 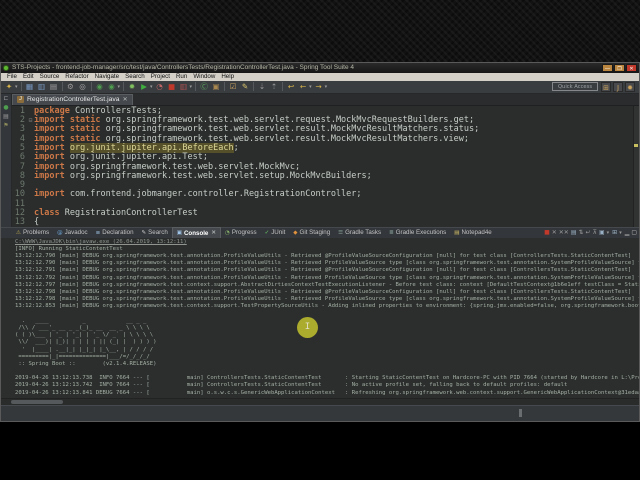 What do you see at coordinates (581, 232) in the screenshot?
I see `scroll-lock-icon: ⇅` at bounding box center [581, 232].